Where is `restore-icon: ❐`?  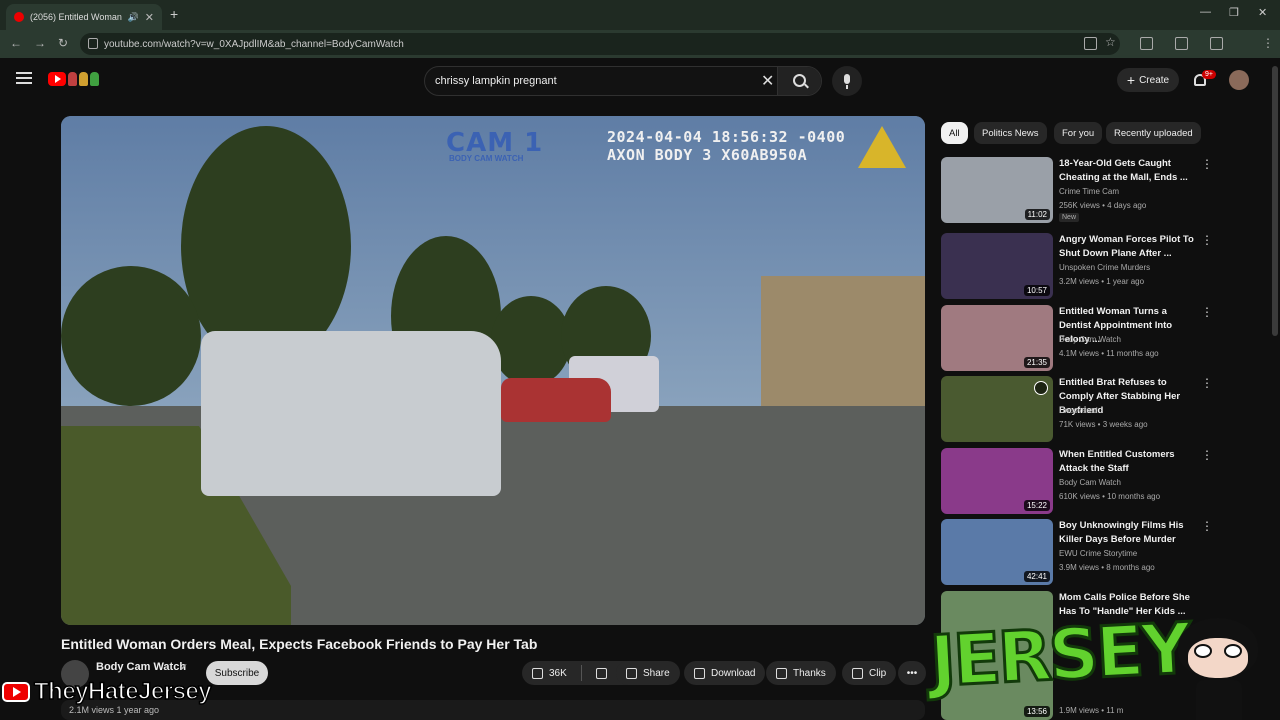
restore-icon: ❐ is located at coordinates (1234, 12).